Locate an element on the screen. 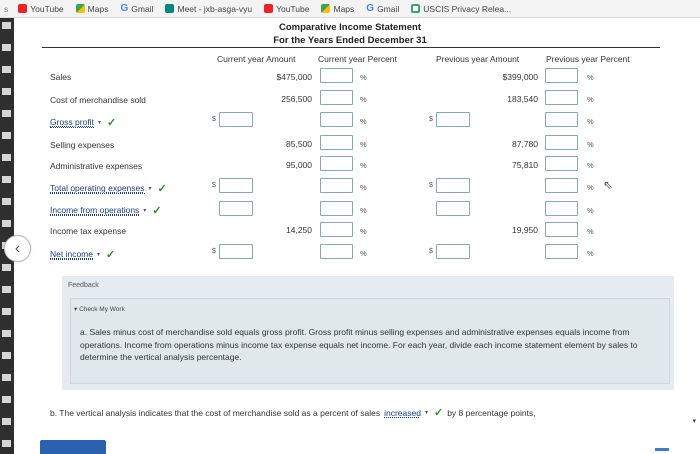 This screenshot has height=454, width=700. submit-button is located at coordinates (73, 447).